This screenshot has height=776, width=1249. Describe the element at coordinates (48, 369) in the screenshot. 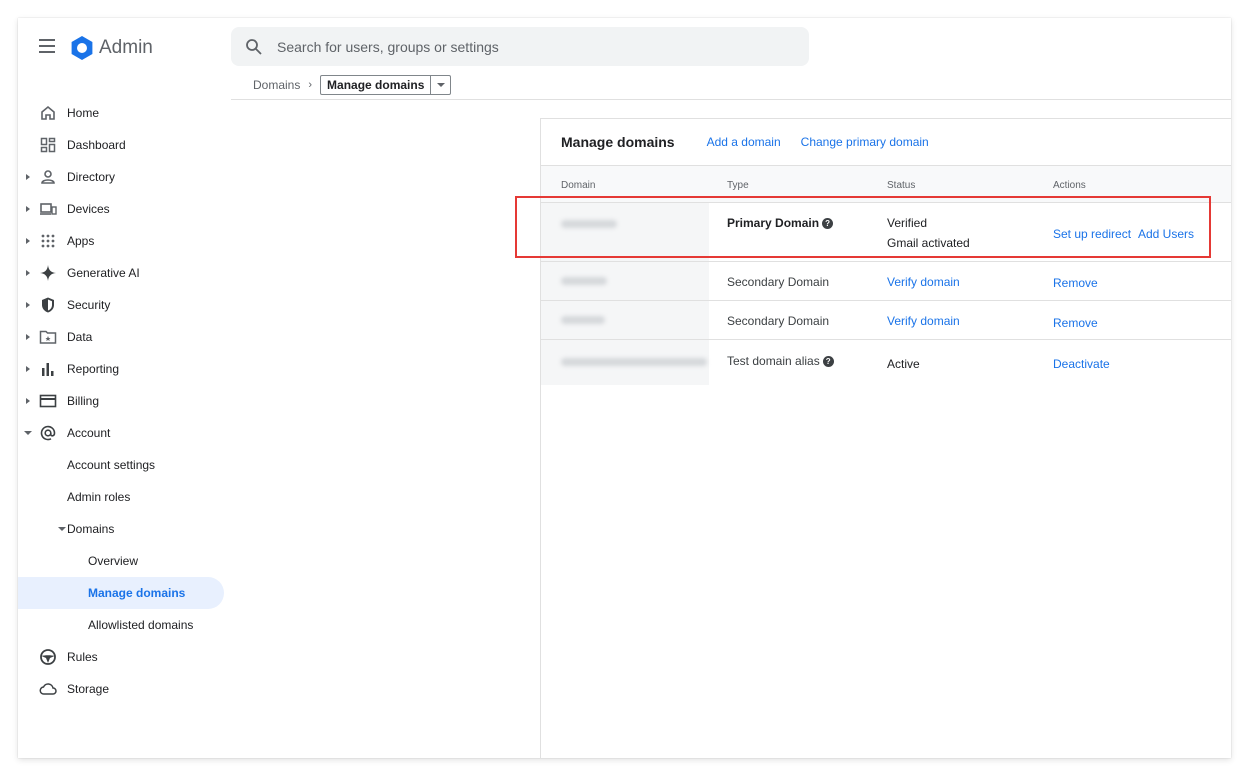

I see `bar-chart-icon` at that location.